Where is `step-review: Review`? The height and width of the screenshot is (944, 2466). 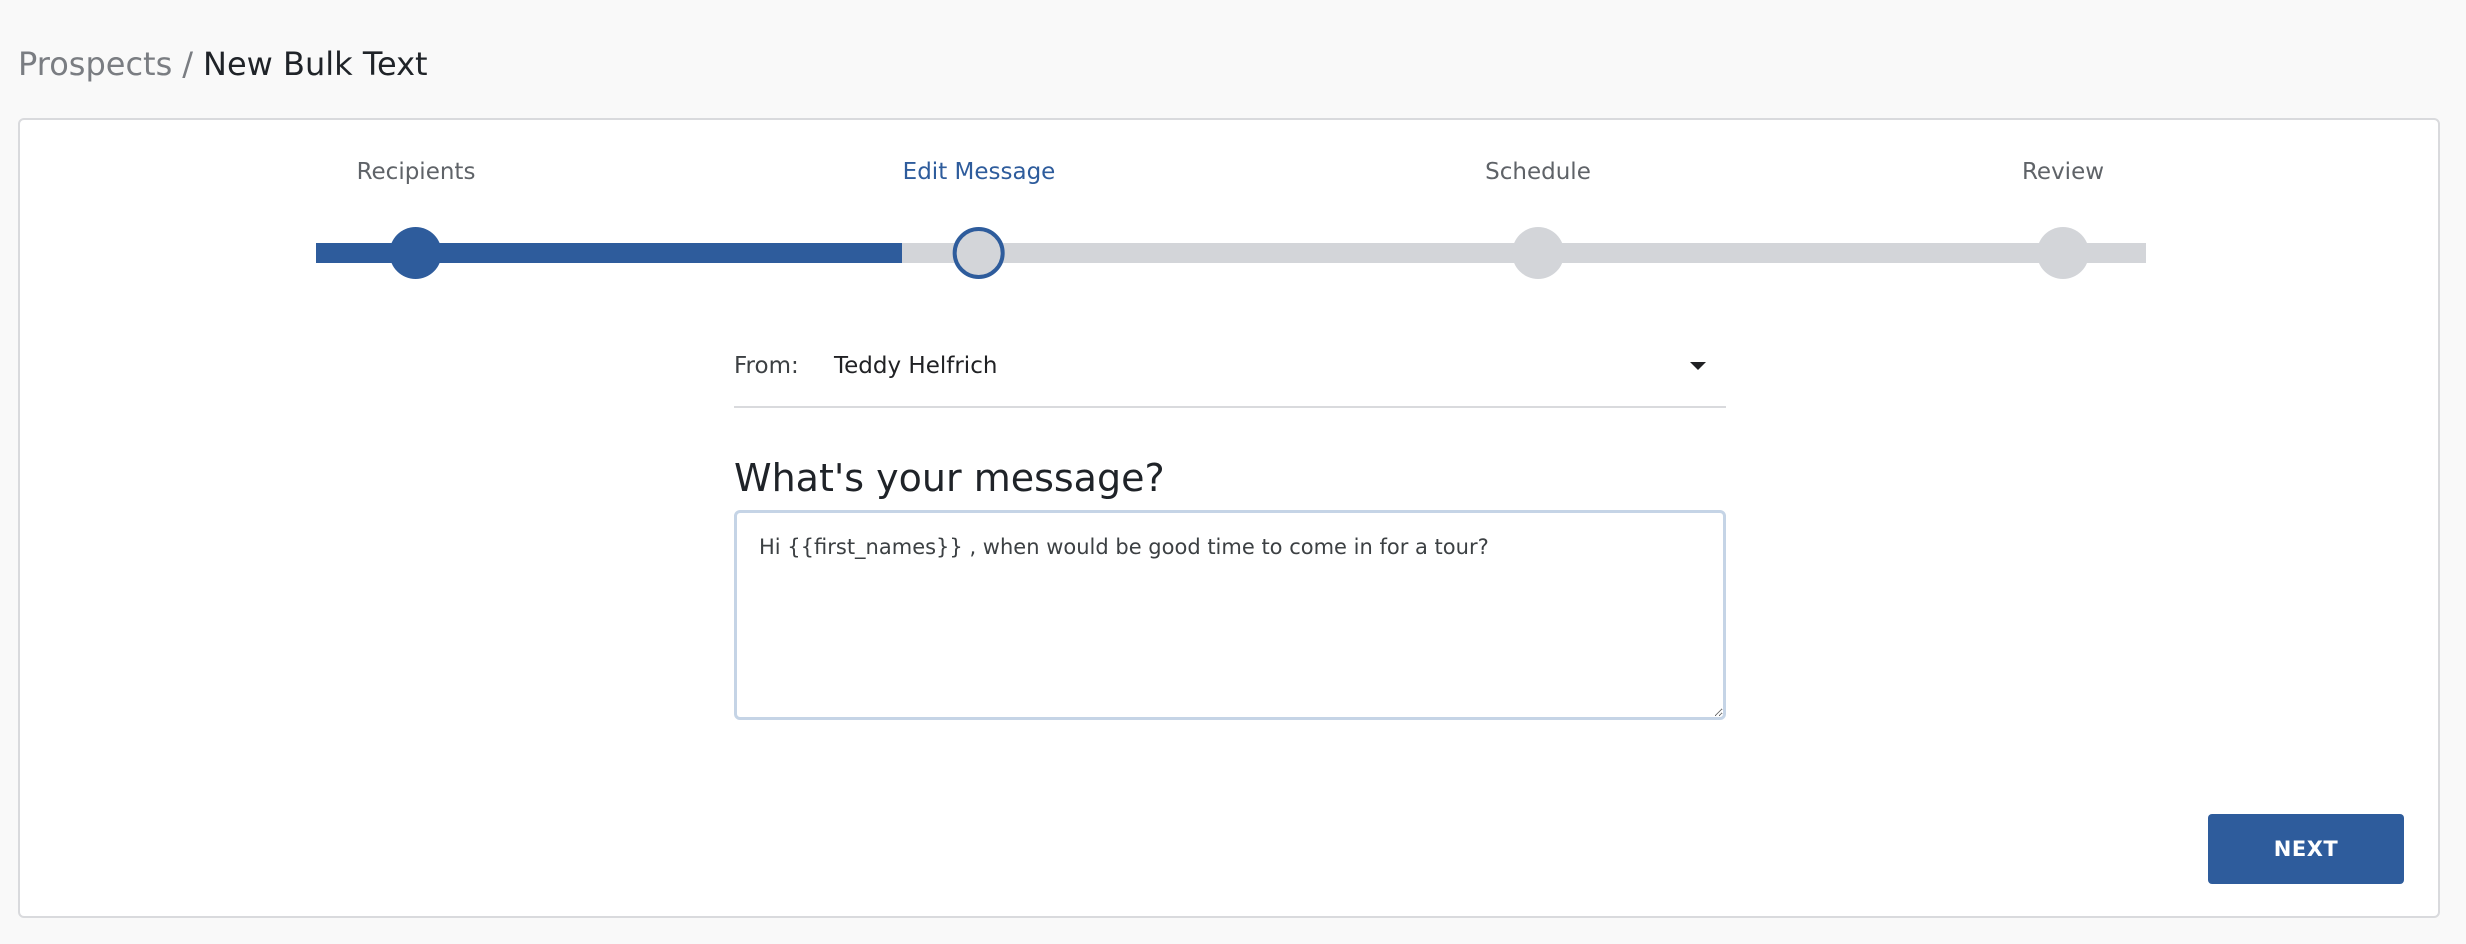
step-review: Review is located at coordinates (2063, 217).